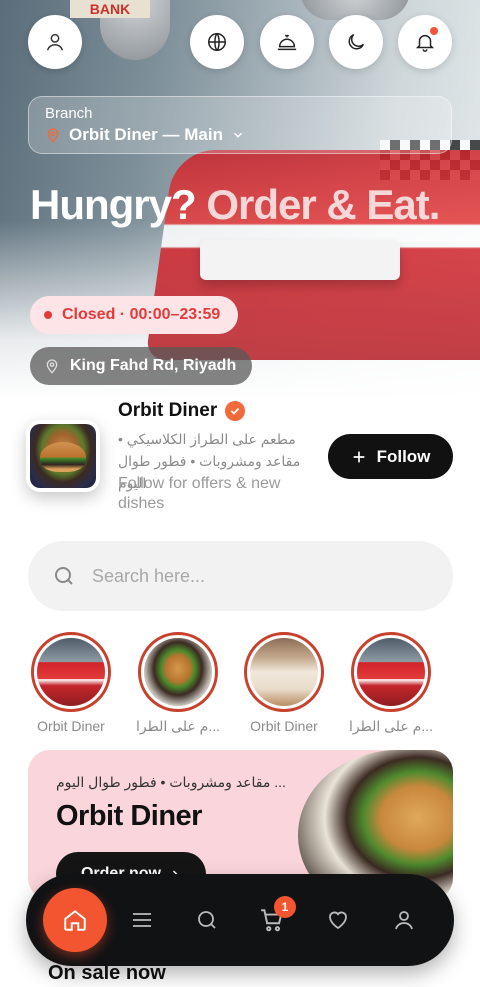  I want to click on call-waiter-button, so click(287, 42).